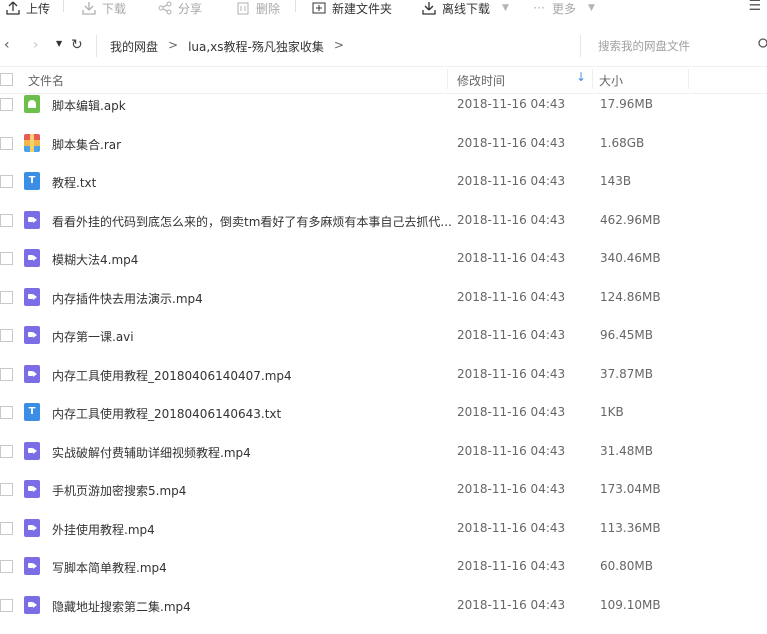  What do you see at coordinates (32, 142) in the screenshot?
I see `rar-icon` at bounding box center [32, 142].